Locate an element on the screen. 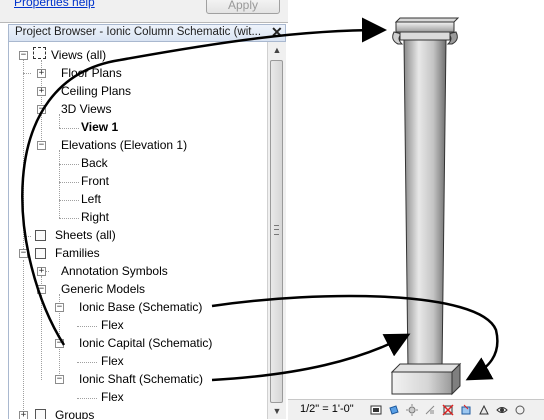  tree-item-view-1: View 1 is located at coordinates (99, 127).